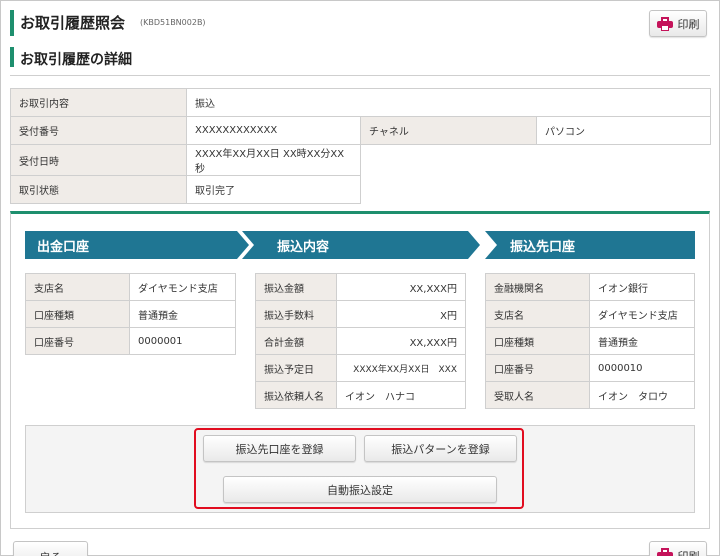  I want to click on page-title: お取引履歴照会, so click(73, 23).